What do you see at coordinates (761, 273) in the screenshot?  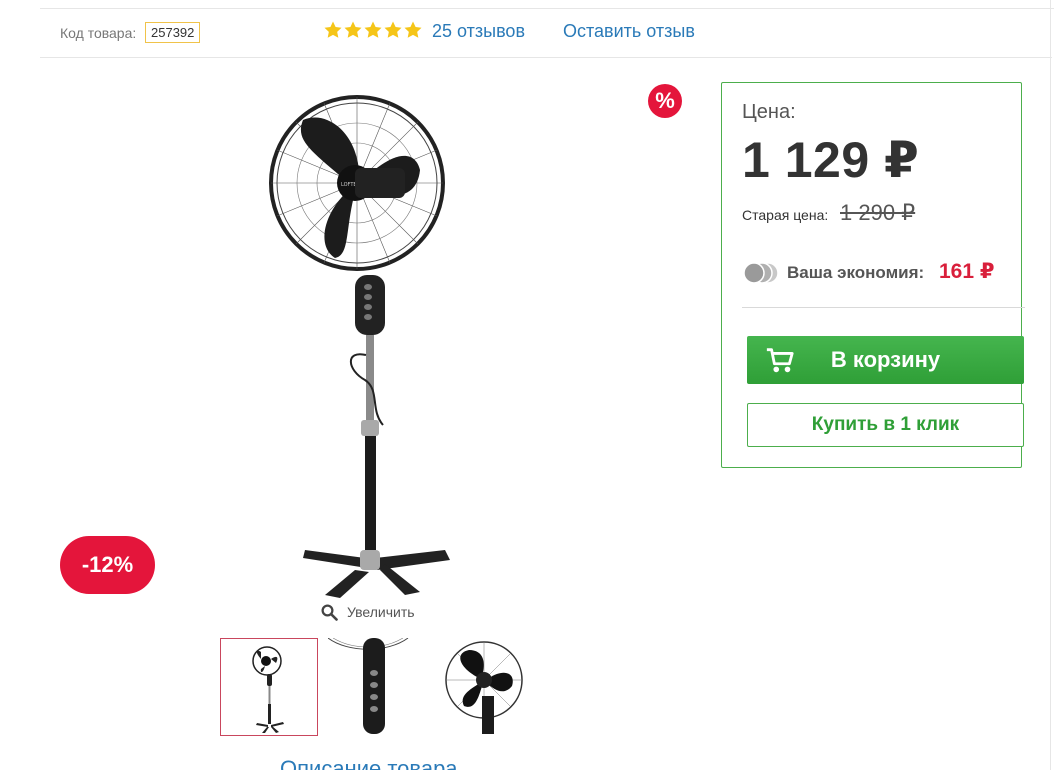 I see `coins-icon` at bounding box center [761, 273].